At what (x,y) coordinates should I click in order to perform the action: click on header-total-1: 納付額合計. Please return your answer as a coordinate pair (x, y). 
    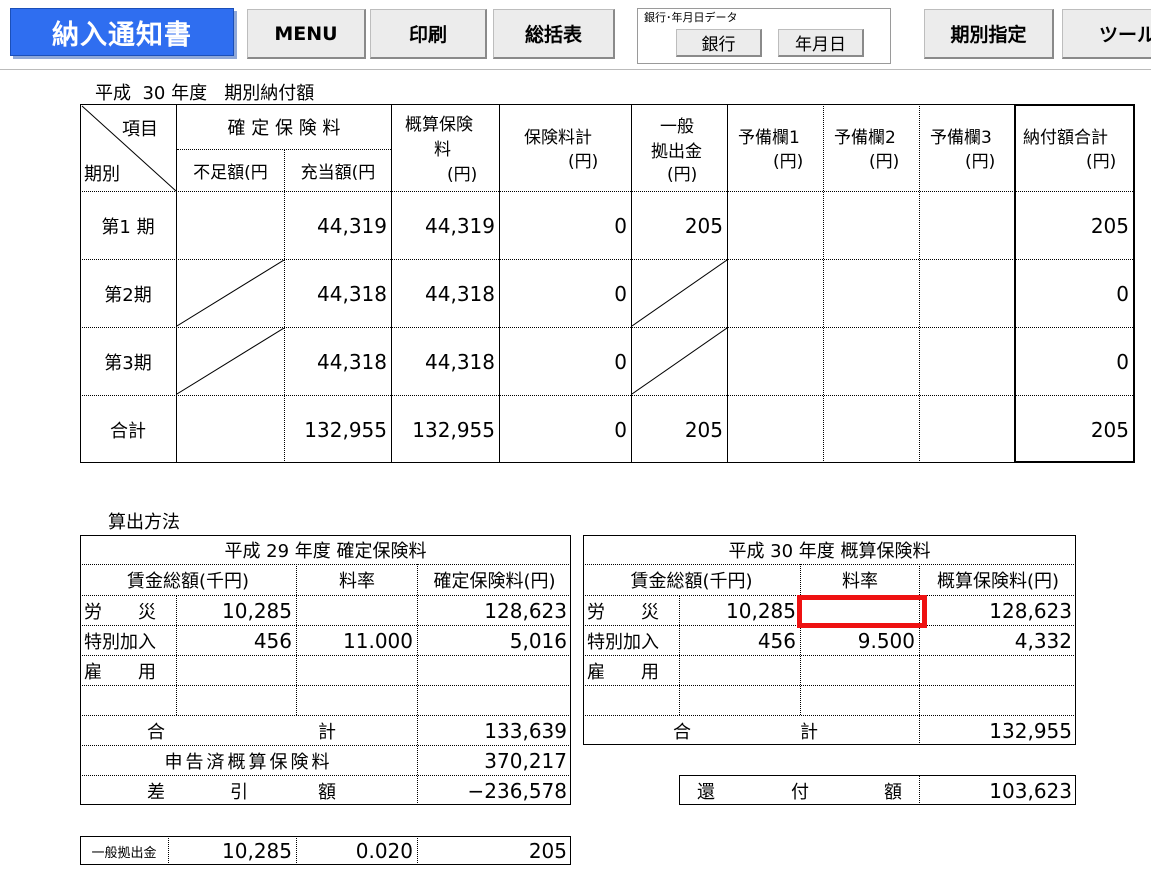
    Looking at the image, I should click on (1065, 138).